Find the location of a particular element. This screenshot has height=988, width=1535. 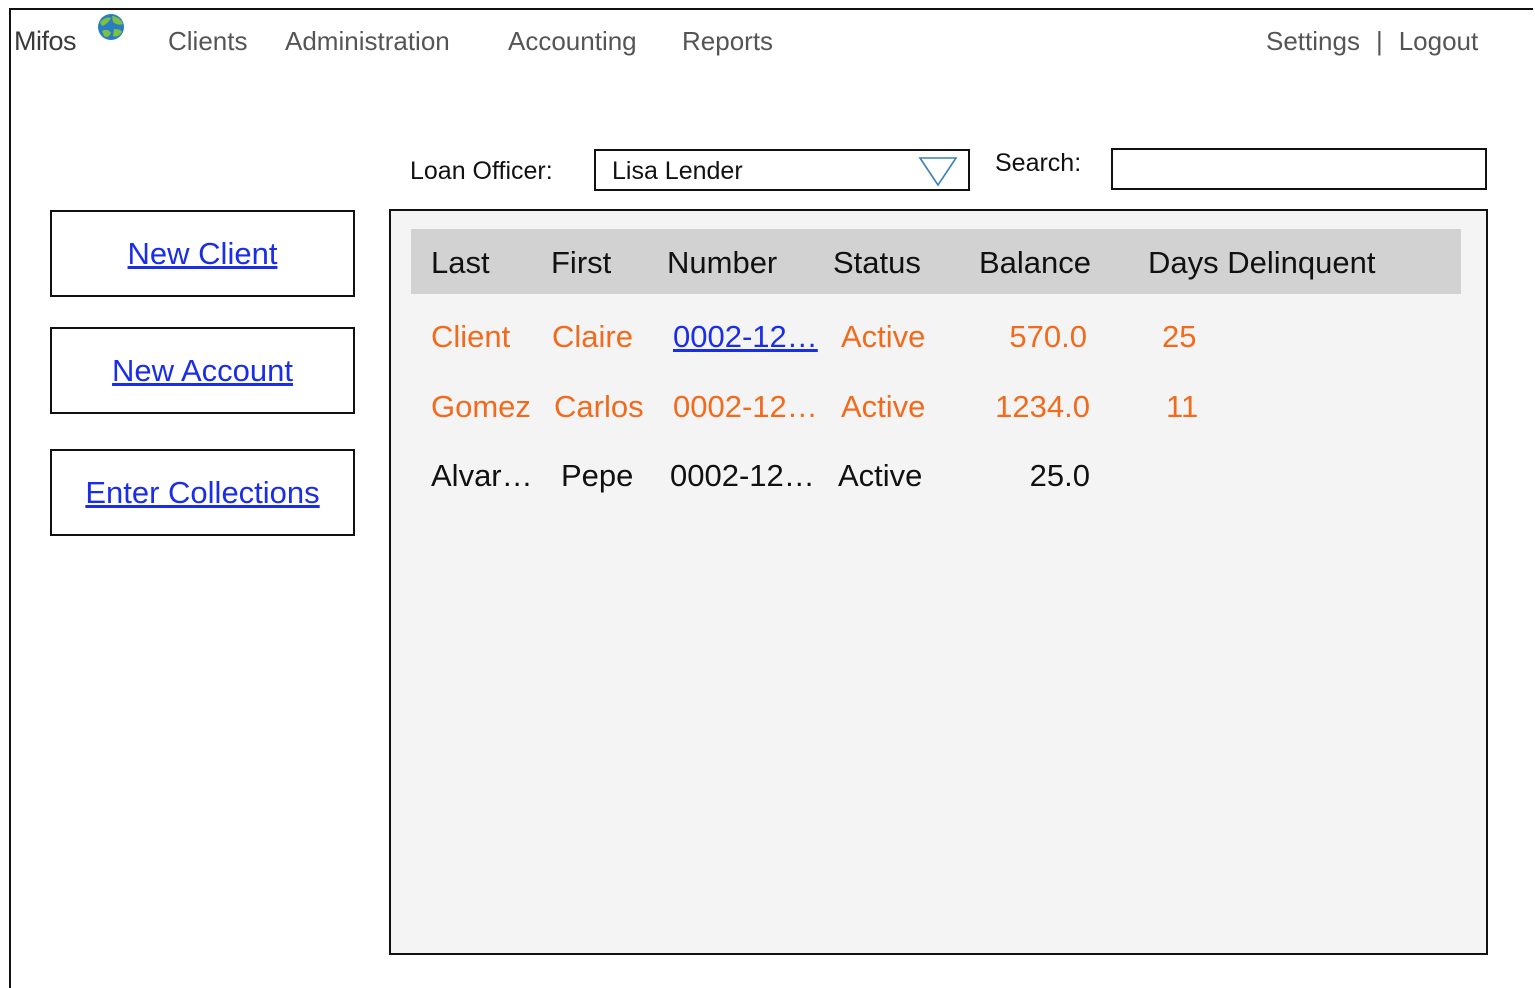

nav-clients-link: Clients is located at coordinates (207, 41).